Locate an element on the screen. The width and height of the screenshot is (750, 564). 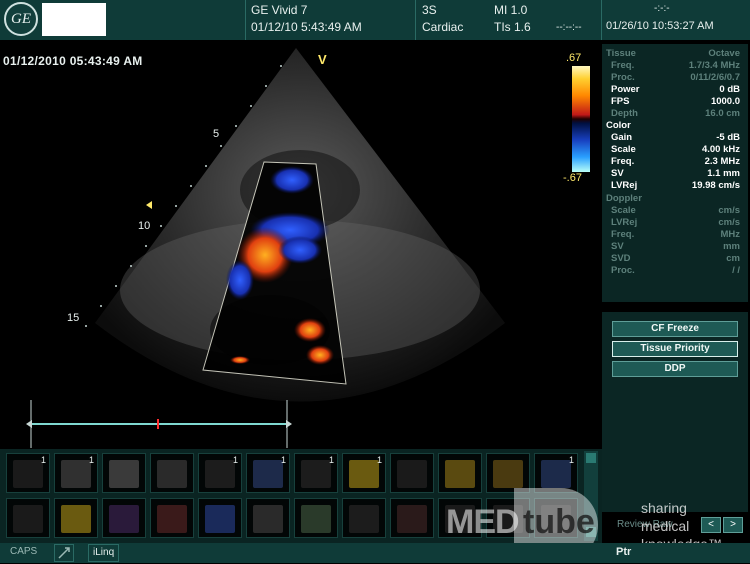
tissue-label: Tissue is located at coordinates (621, 53).